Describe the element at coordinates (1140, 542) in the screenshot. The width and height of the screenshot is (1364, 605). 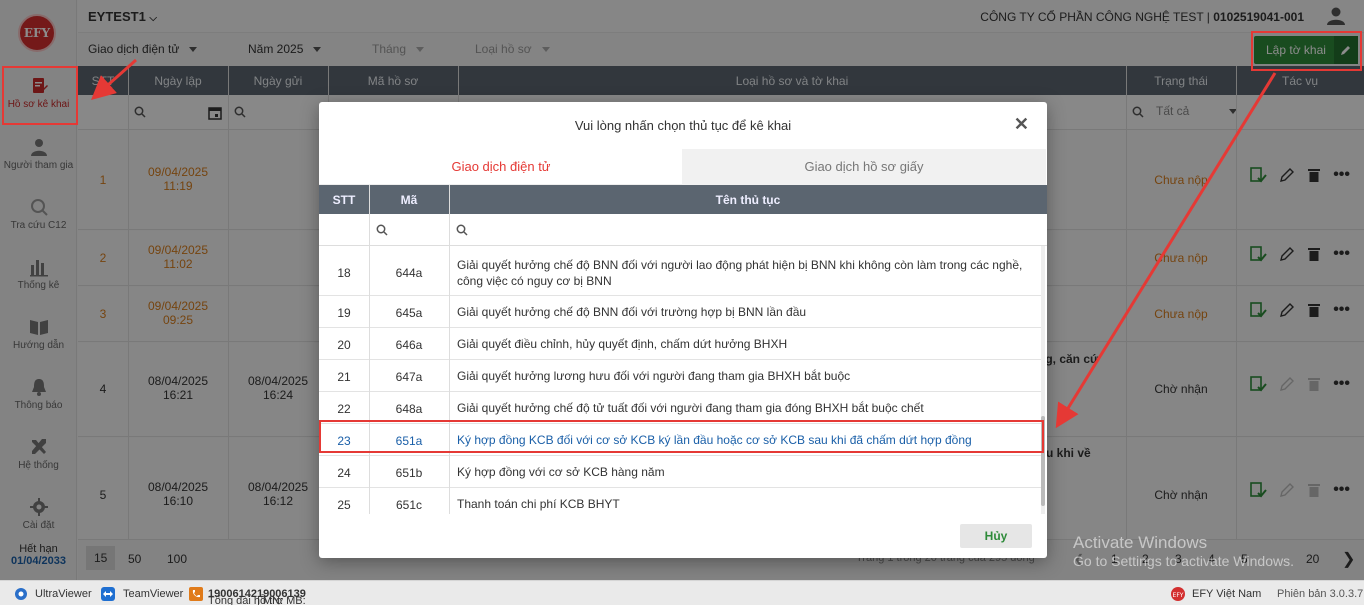
I see `watermark-line1: Activate Windows` at that location.